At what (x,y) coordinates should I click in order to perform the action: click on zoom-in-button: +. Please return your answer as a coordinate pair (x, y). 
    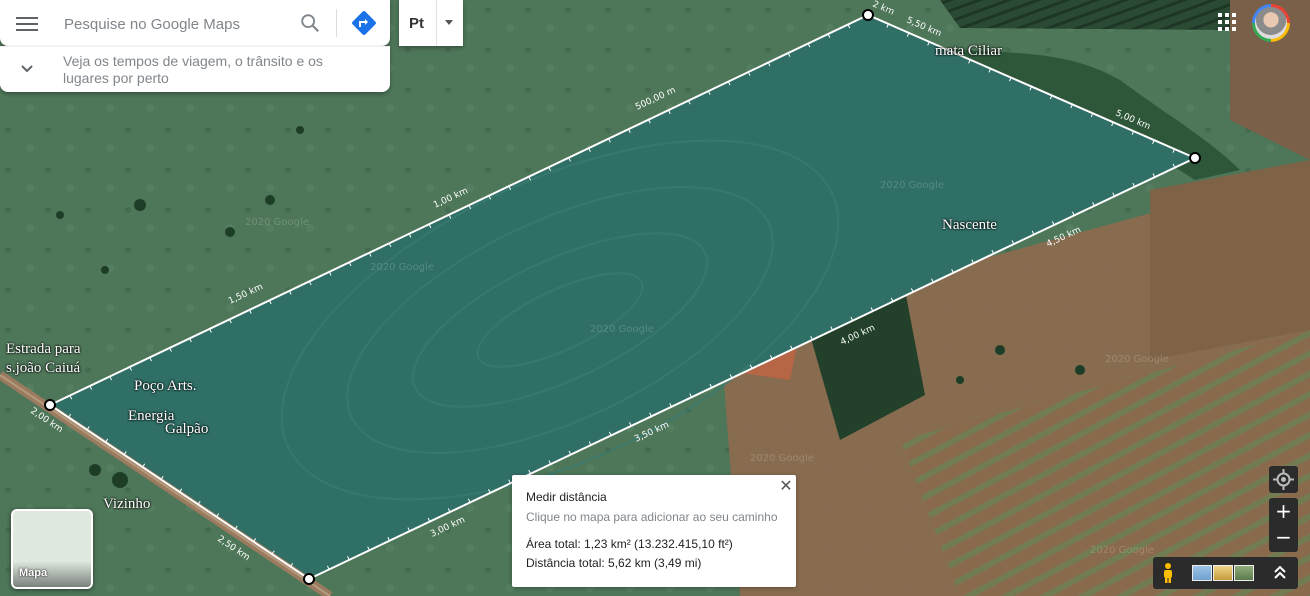
    Looking at the image, I should click on (1283, 511).